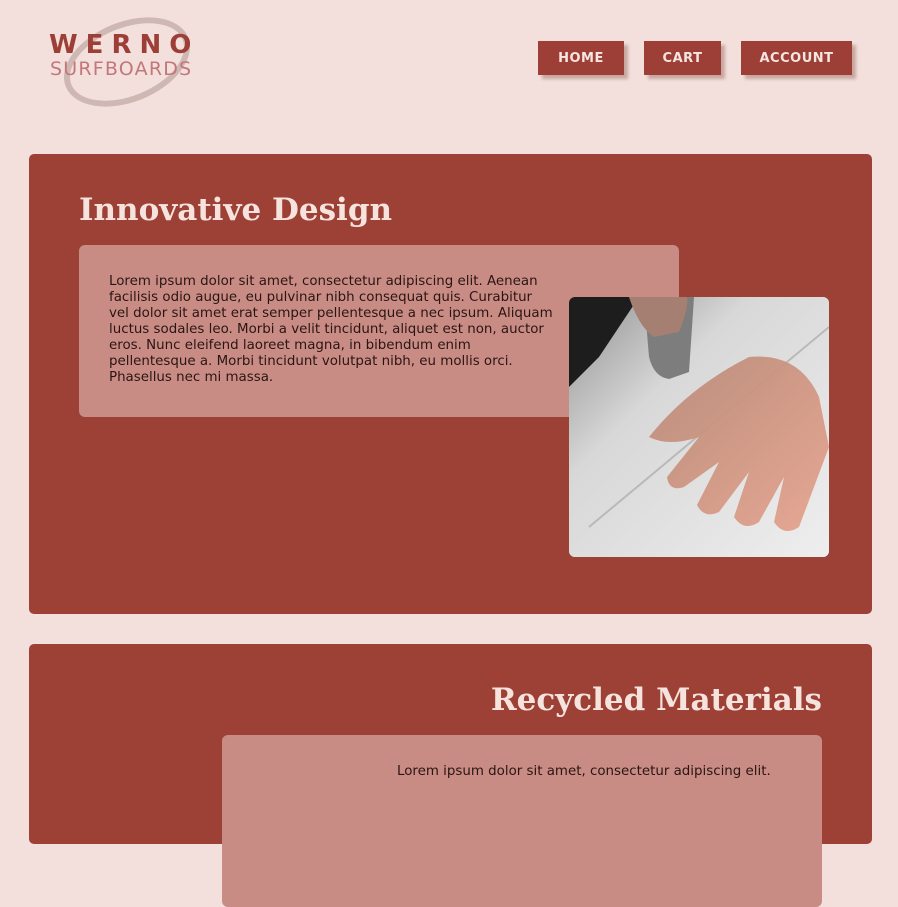 The width and height of the screenshot is (898, 907). Describe the element at coordinates (449, 62) in the screenshot. I see `site-header: WERNO SURFBOARDS HOME CART ACCOUNT` at that location.